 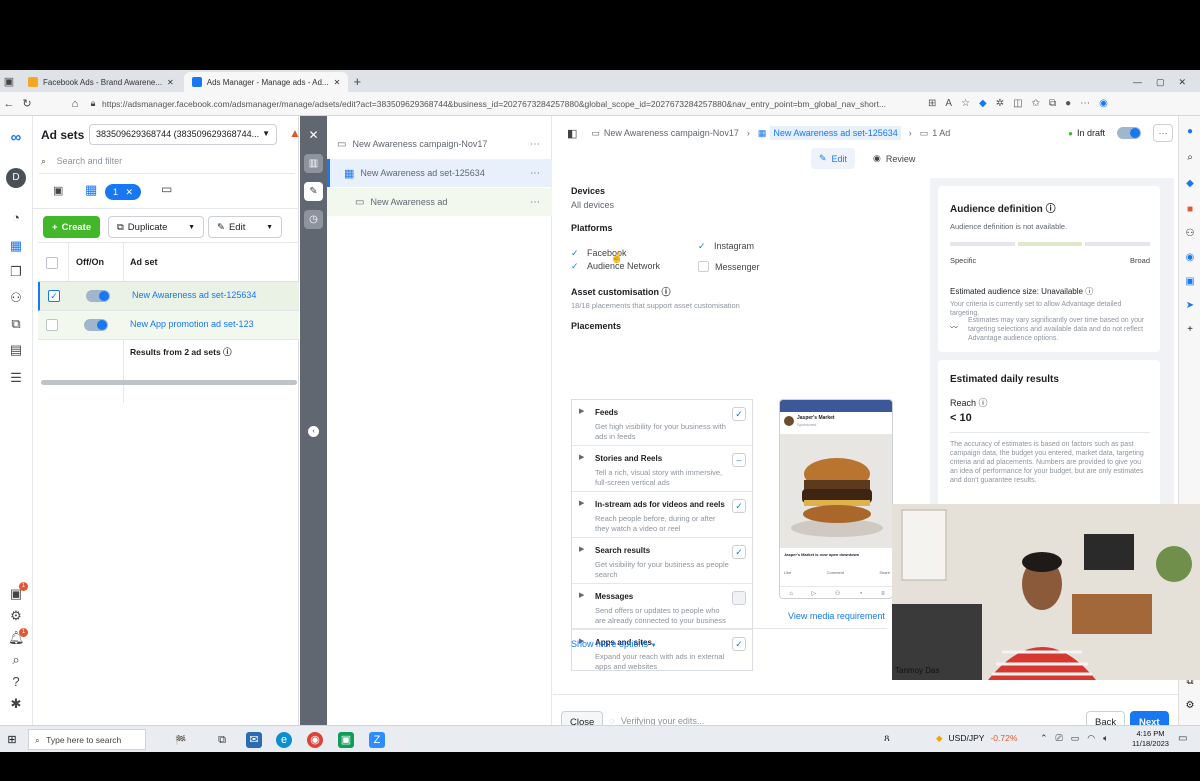 What do you see at coordinates (983, 103) in the screenshot?
I see `extension-icon: ◆` at bounding box center [983, 103].